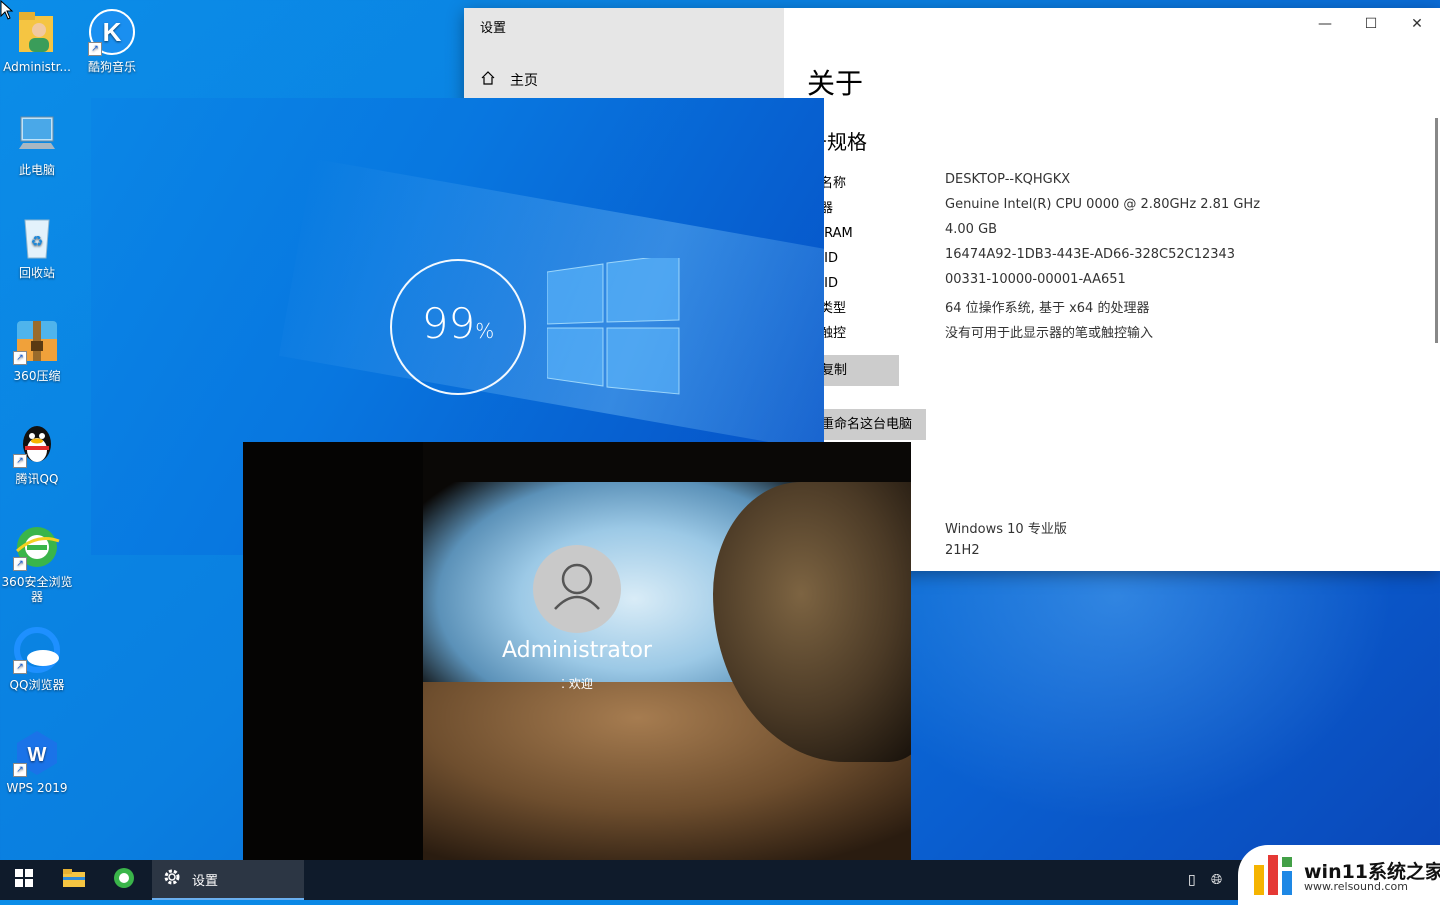  I want to click on window-title: 设置, so click(493, 28).